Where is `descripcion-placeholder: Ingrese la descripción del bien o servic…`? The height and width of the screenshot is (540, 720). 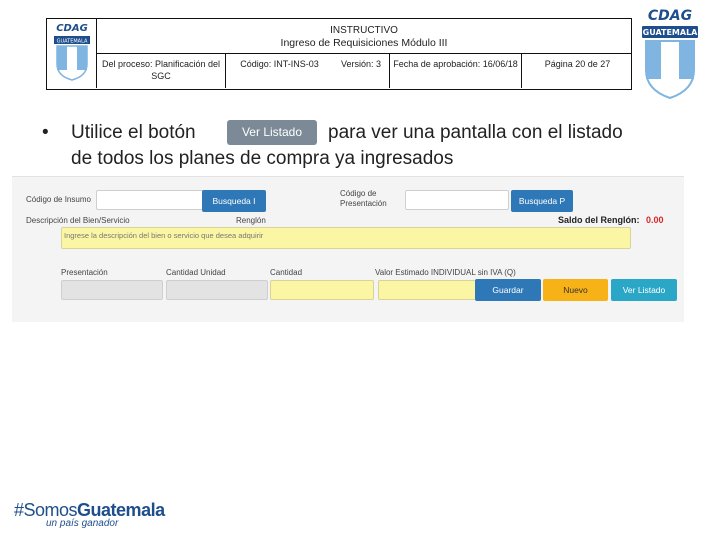 descripcion-placeholder: Ingrese la descripción del bien o servic… is located at coordinates (164, 235).